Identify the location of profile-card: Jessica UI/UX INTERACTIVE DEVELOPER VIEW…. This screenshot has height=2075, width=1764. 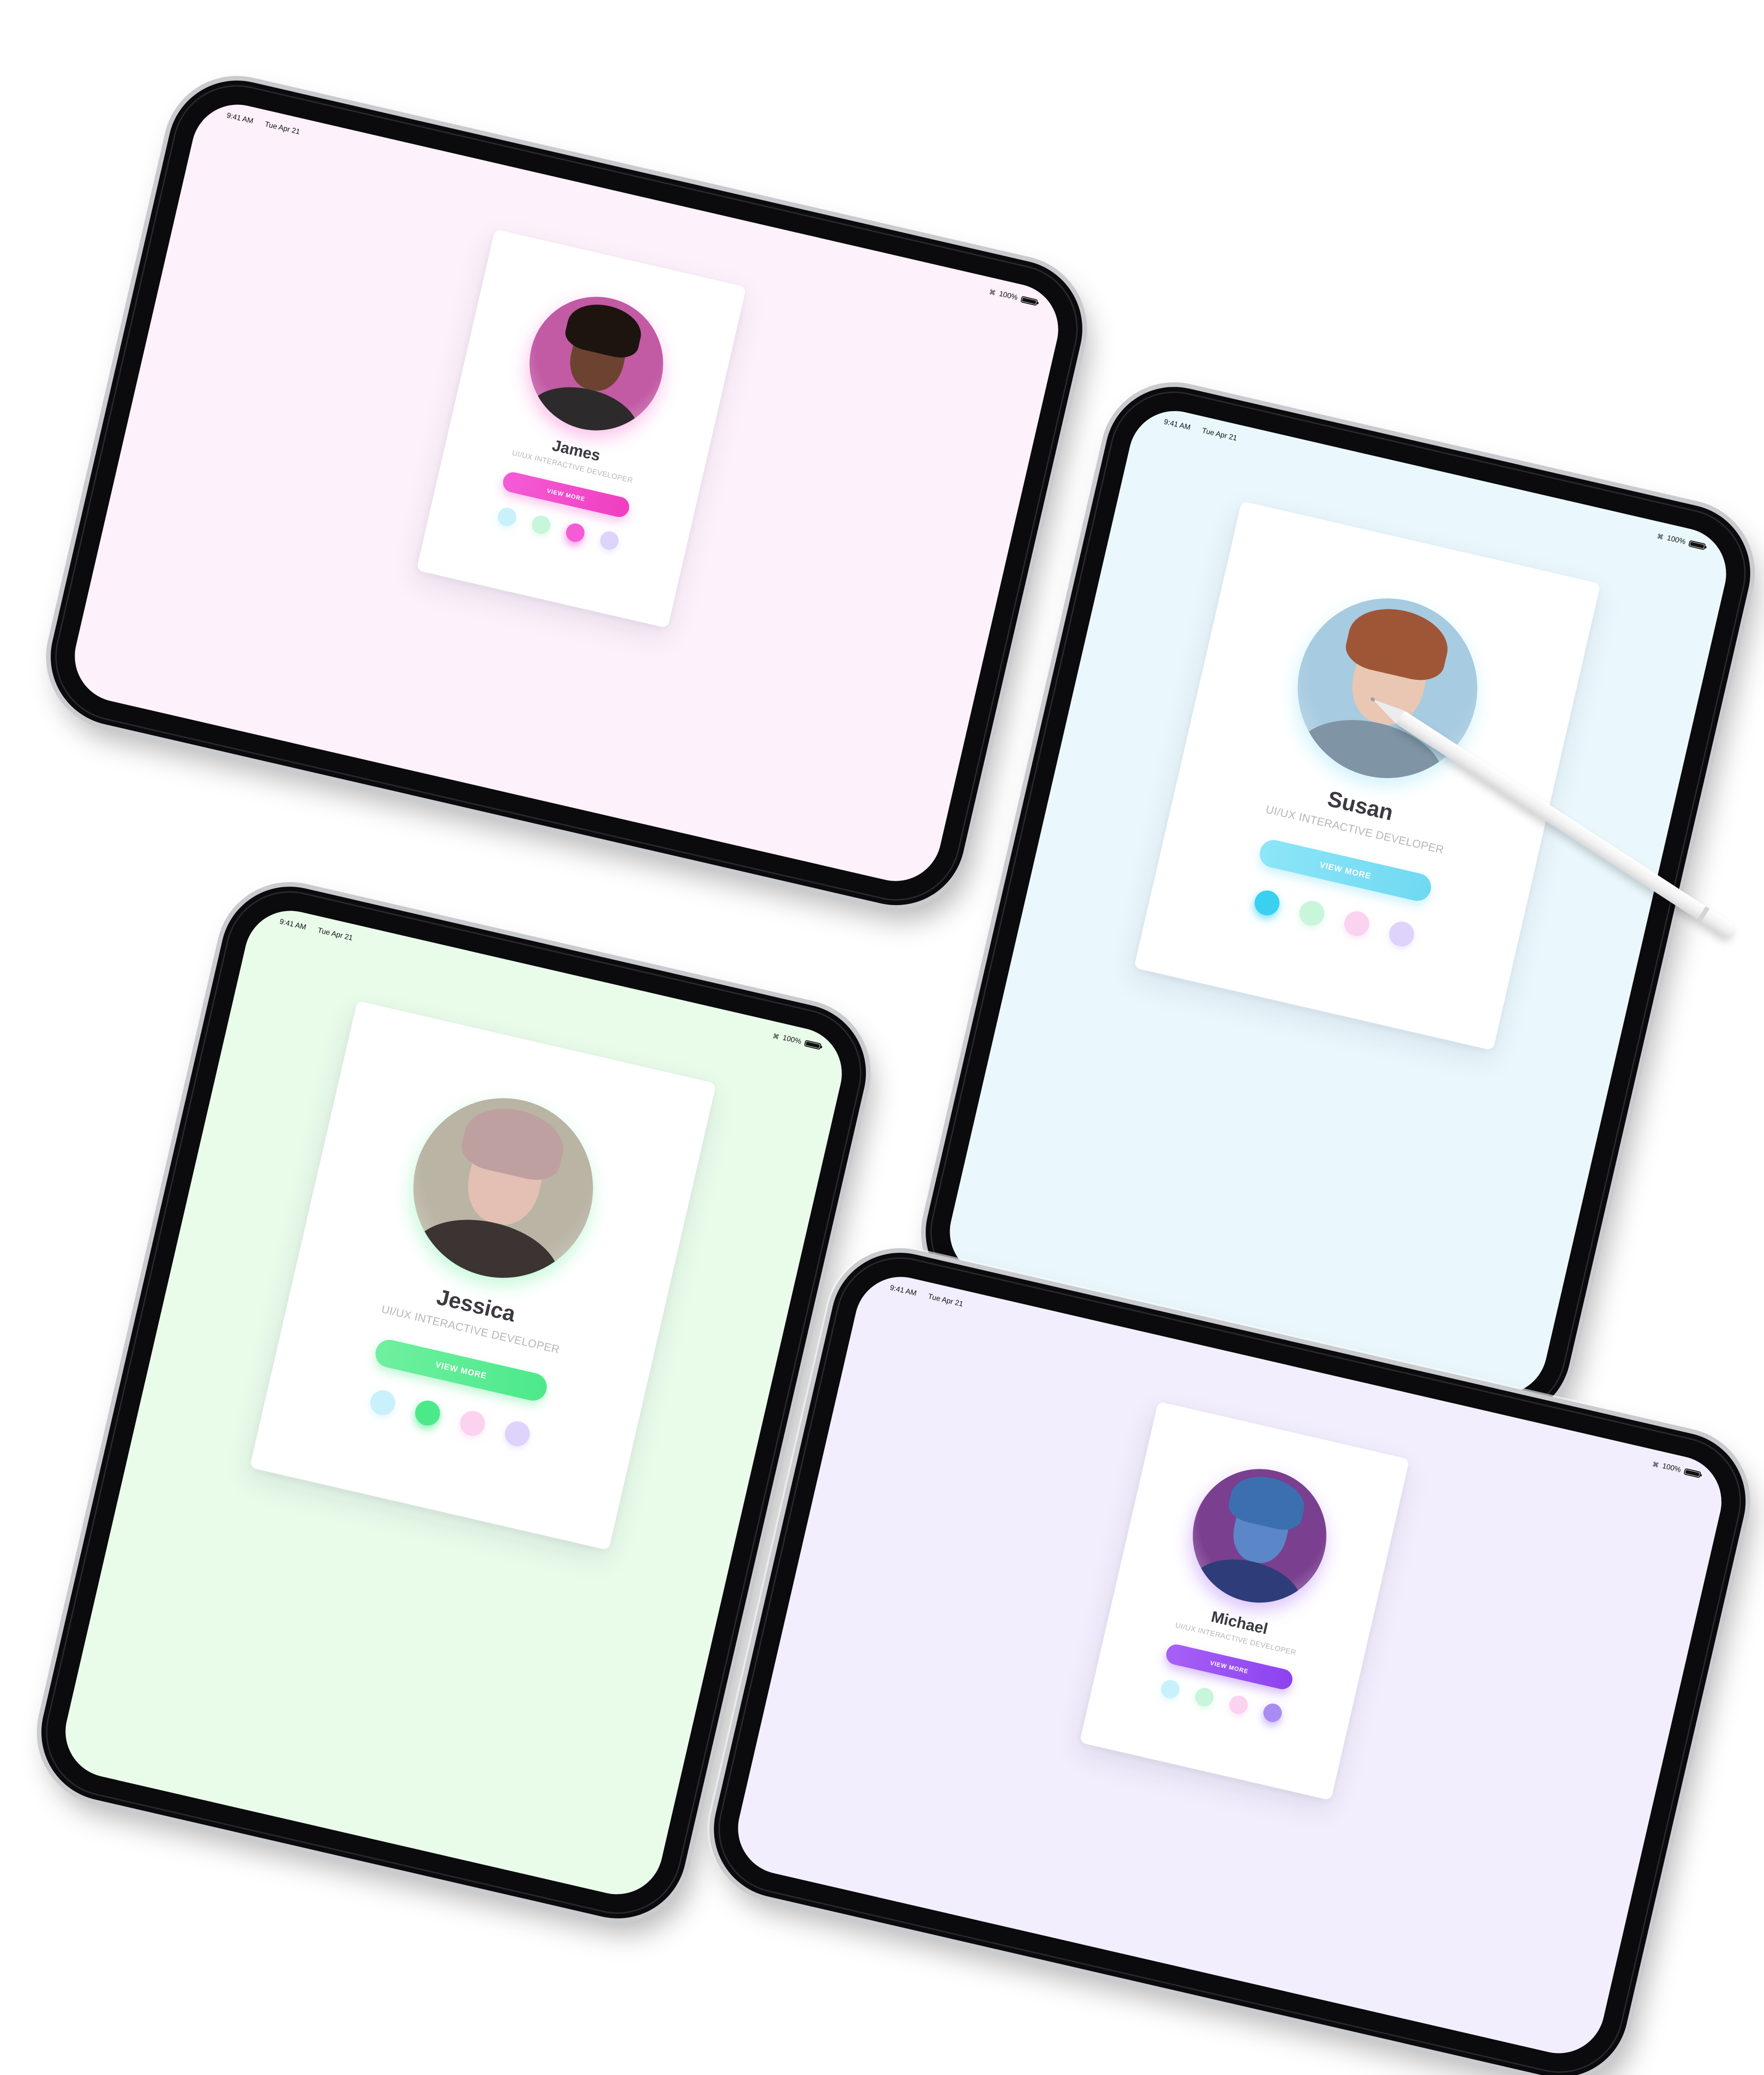
(483, 1275).